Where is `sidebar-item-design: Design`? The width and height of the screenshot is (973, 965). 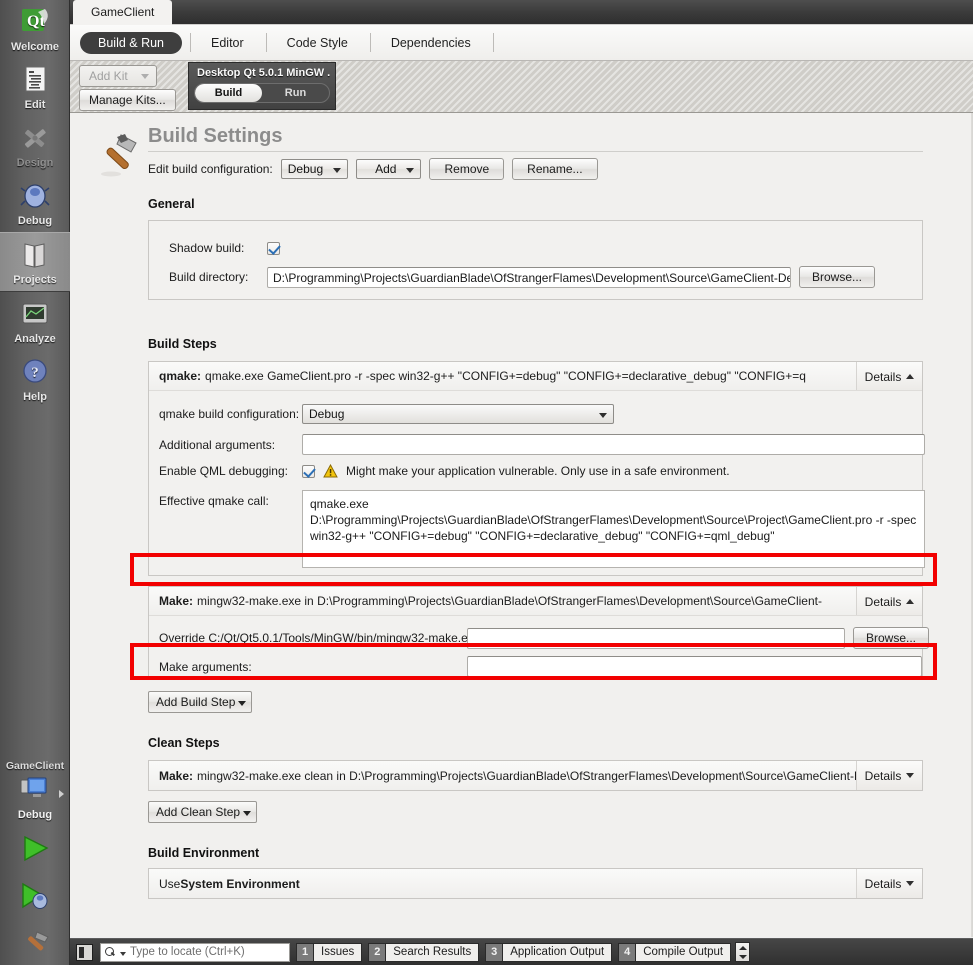 sidebar-item-design: Design is located at coordinates (35, 145).